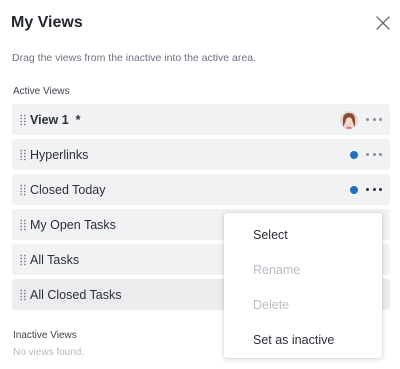 The height and width of the screenshot is (369, 400). Describe the element at coordinates (303, 339) in the screenshot. I see `menu-item-set-inactive: Set as inactive` at that location.